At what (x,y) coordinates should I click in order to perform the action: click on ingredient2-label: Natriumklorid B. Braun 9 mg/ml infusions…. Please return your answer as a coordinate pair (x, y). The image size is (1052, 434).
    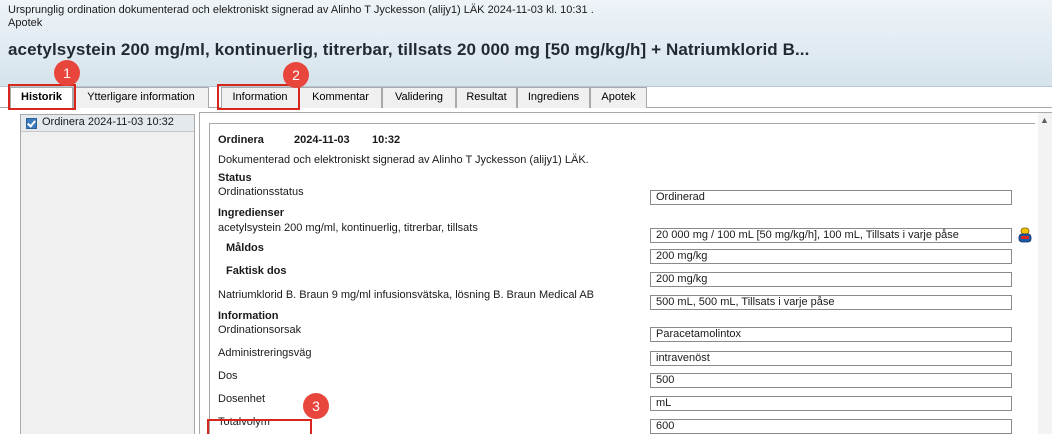
    Looking at the image, I should click on (406, 295).